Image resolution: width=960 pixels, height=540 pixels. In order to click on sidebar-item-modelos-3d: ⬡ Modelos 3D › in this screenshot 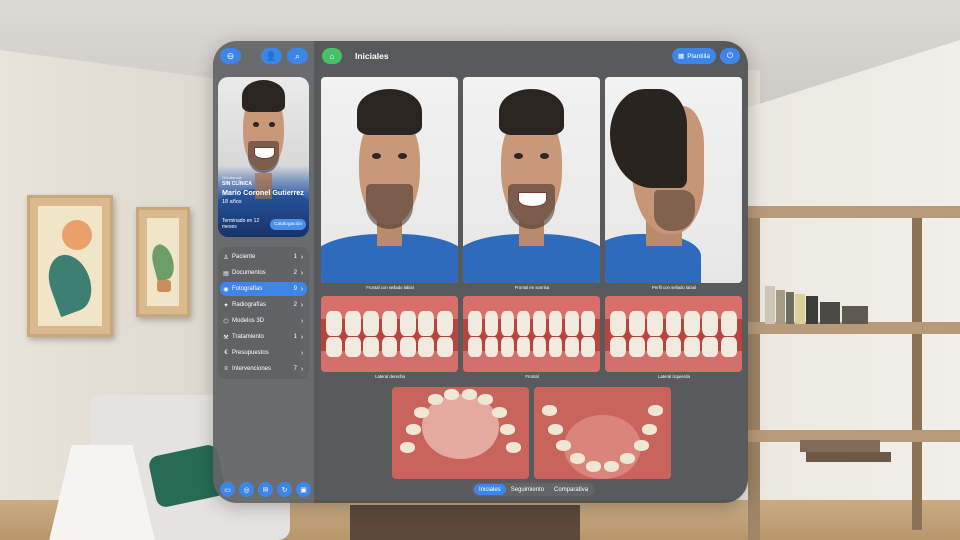, I will do `click(263, 321)`.